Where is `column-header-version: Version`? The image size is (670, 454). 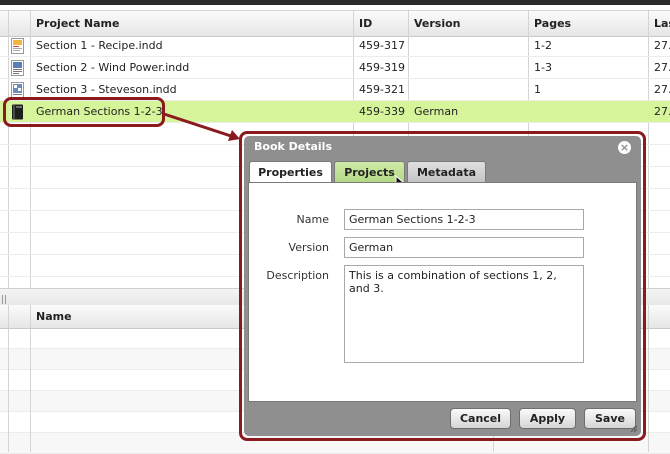 column-header-version: Version is located at coordinates (468, 23).